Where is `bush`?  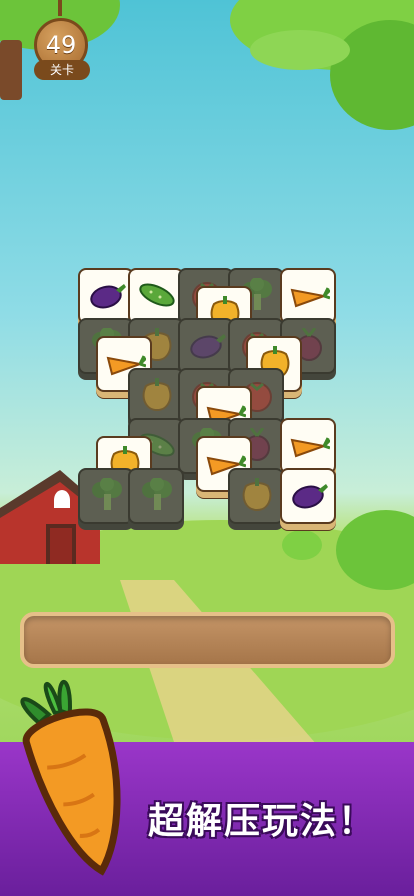 bush is located at coordinates (302, 545).